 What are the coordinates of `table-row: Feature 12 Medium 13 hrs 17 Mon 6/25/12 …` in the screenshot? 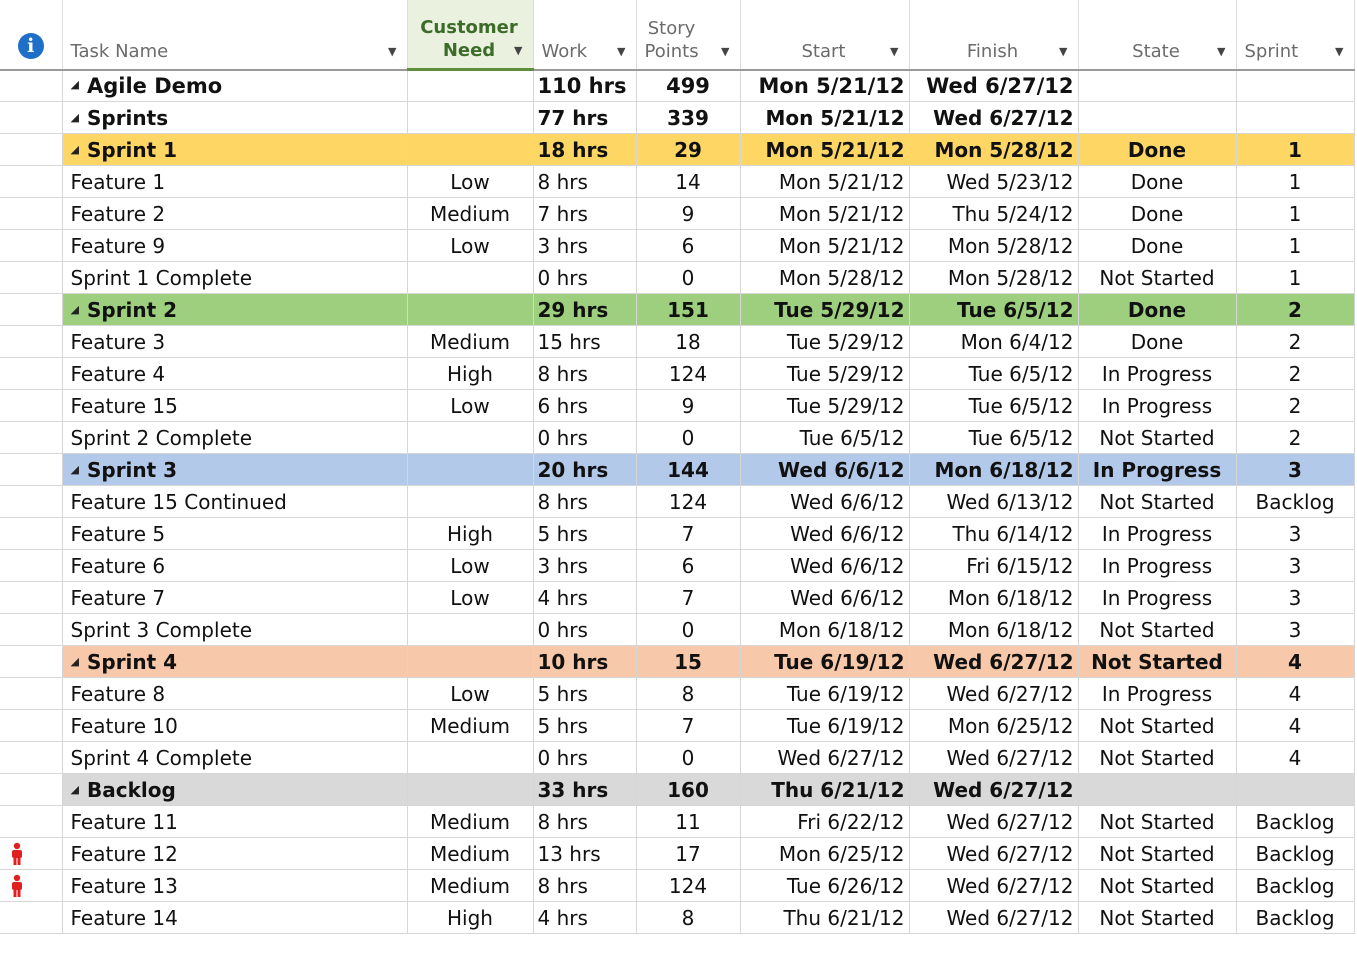 It's located at (677, 853).